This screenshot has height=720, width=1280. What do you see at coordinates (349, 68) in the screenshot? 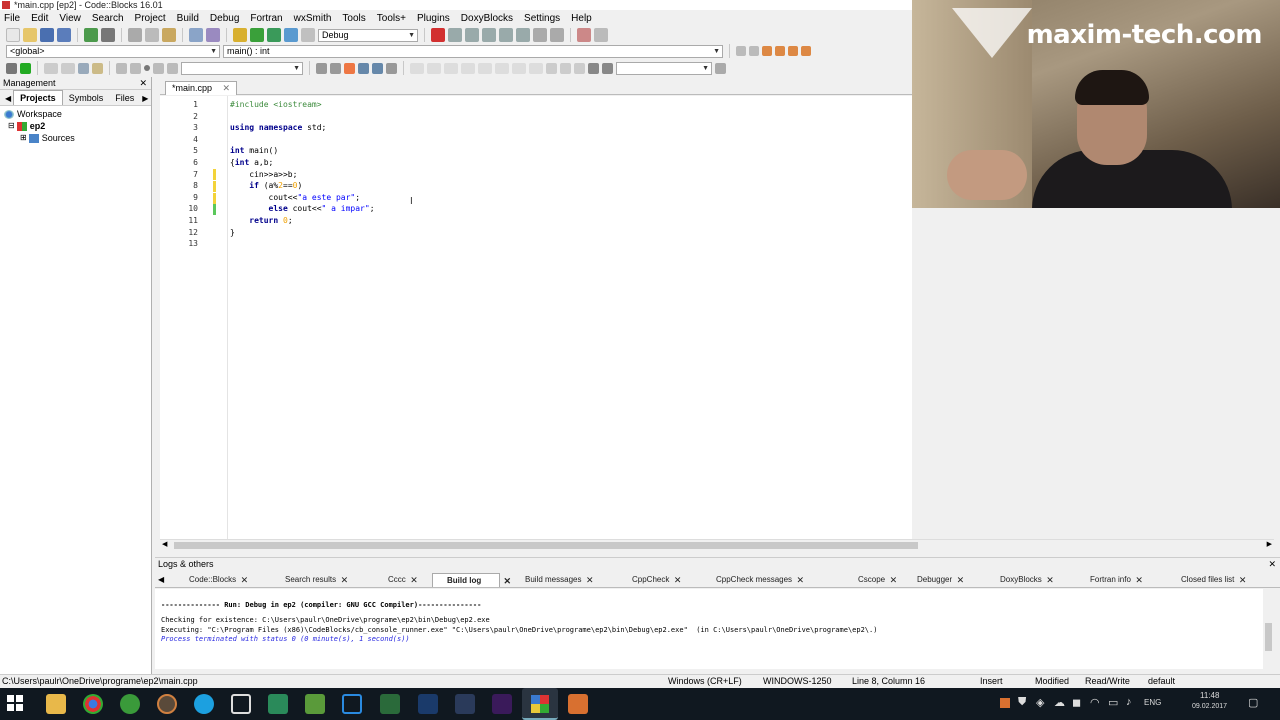
I see `highlight-icon` at bounding box center [349, 68].